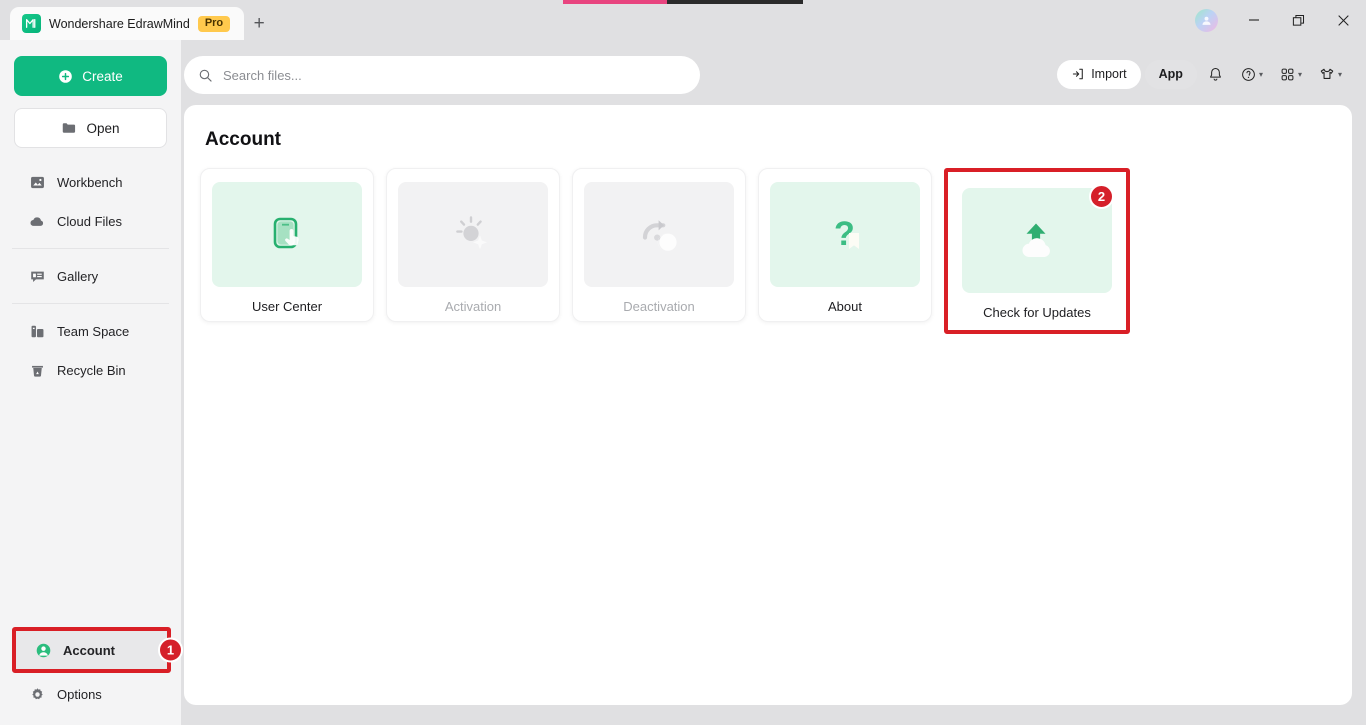 The width and height of the screenshot is (1366, 725). I want to click on open-button: Open, so click(90, 128).